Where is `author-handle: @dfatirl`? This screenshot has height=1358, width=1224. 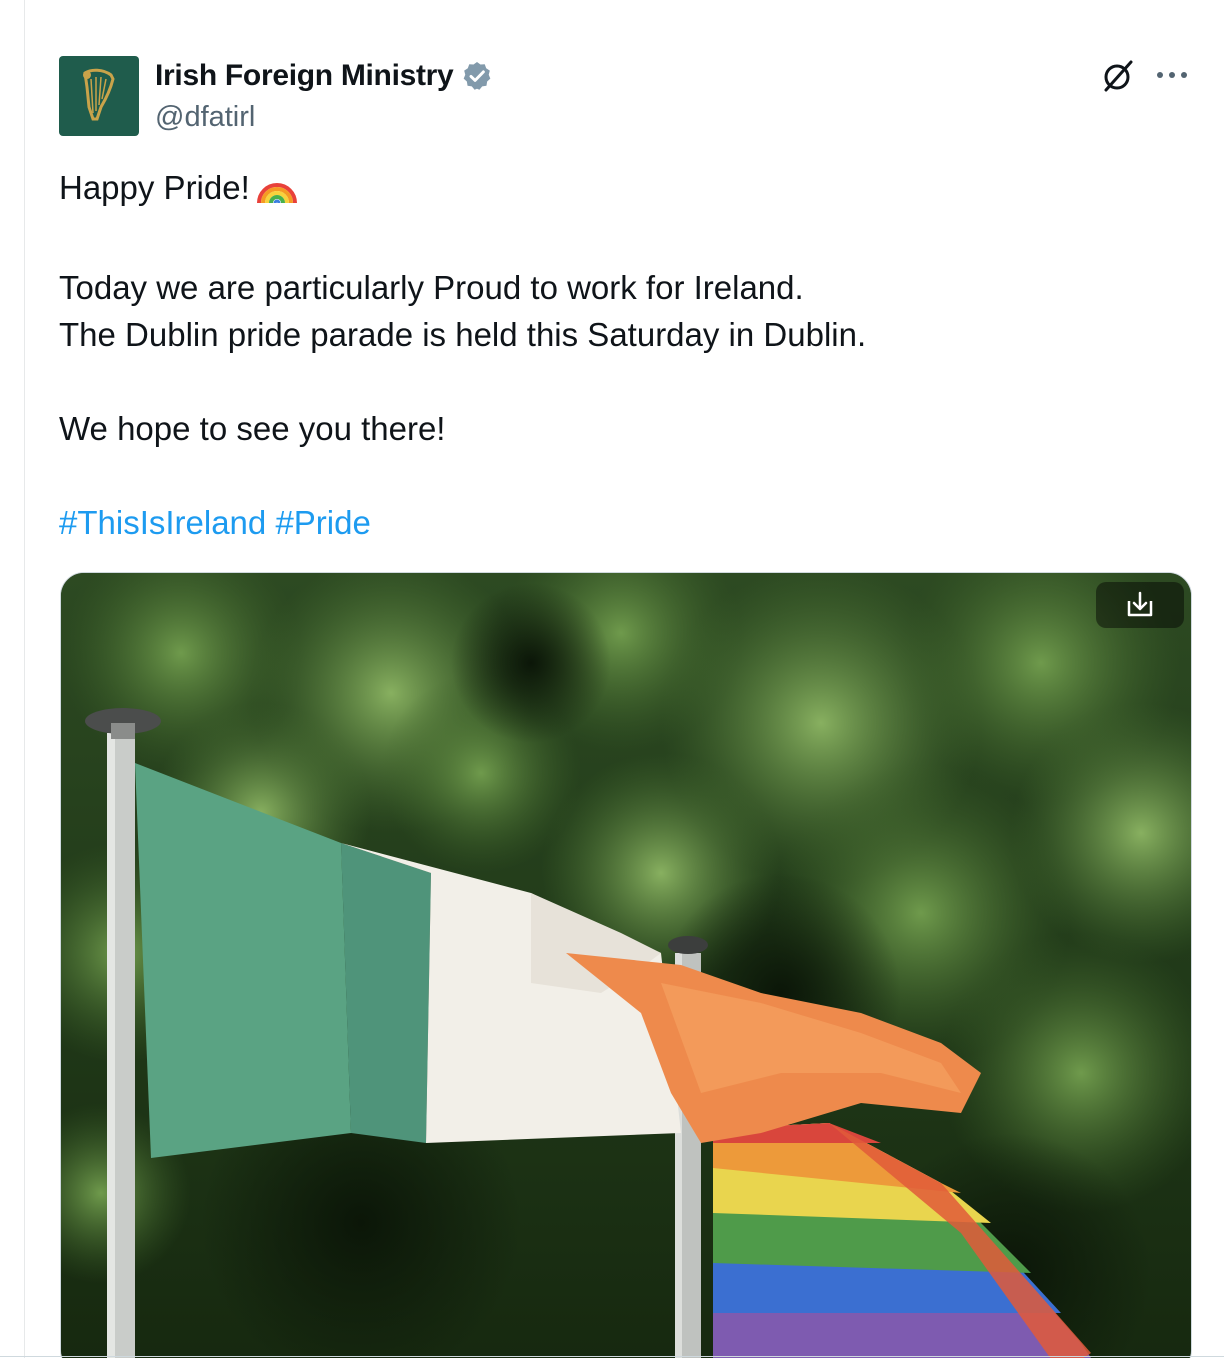
author-handle: @dfatirl is located at coordinates (205, 117).